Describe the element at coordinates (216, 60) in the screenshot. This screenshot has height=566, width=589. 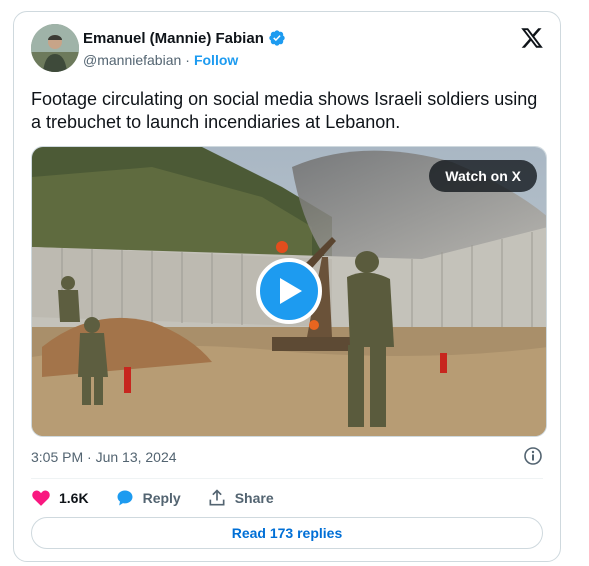
I see `follow-button: Follow` at that location.